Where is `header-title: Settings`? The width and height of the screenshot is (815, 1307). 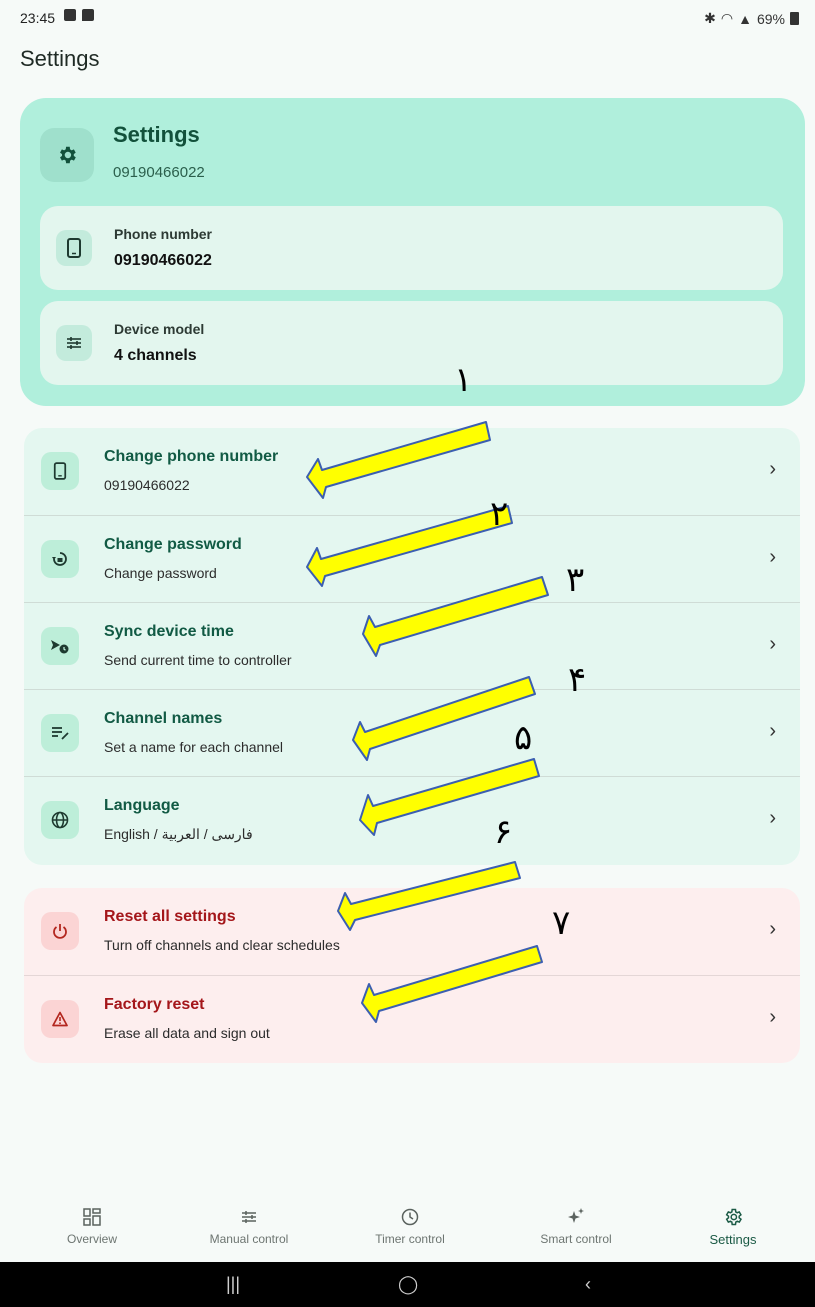 header-title: Settings is located at coordinates (156, 134).